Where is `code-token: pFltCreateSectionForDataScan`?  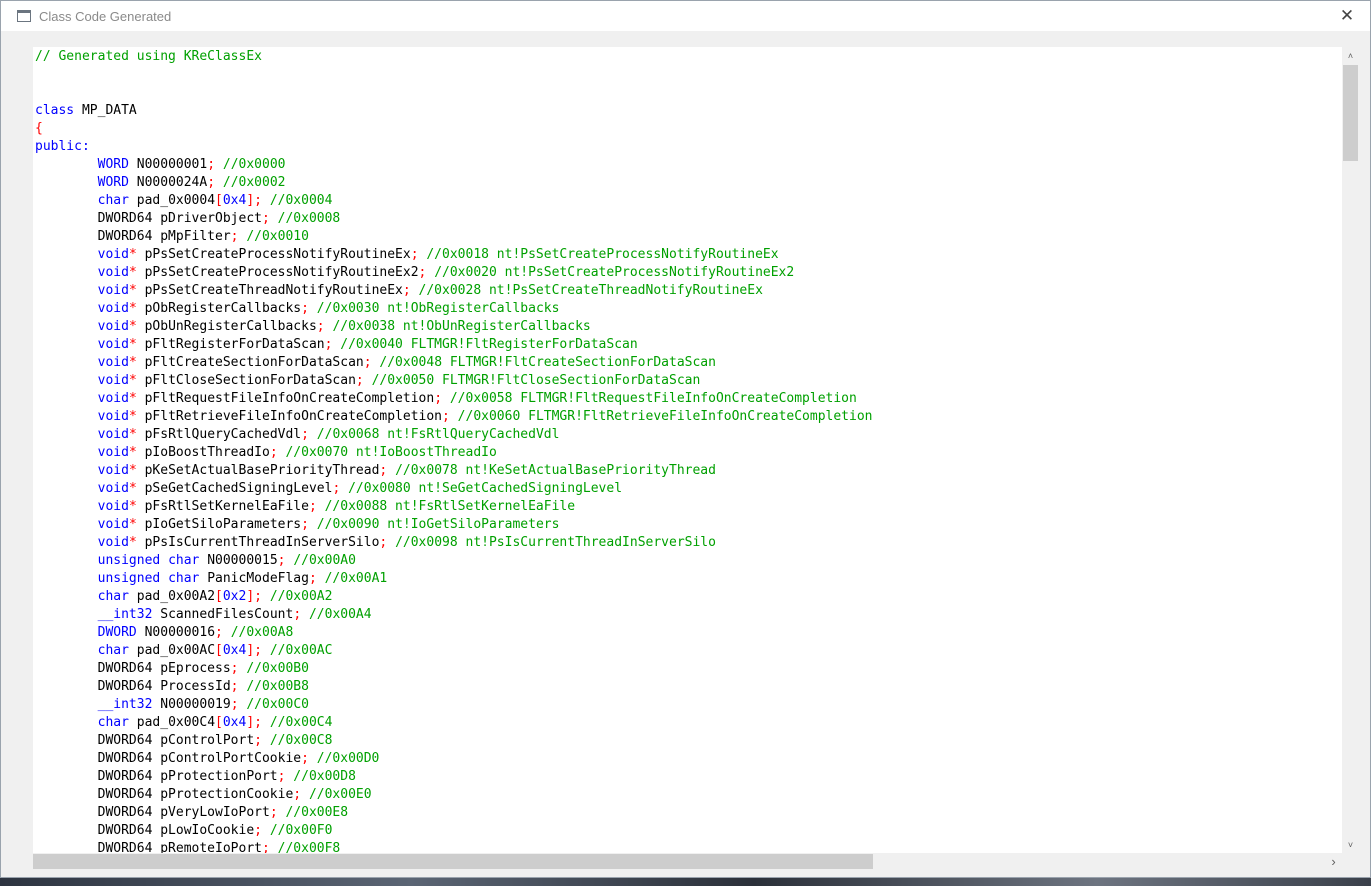 code-token: pFltCreateSectionForDataScan is located at coordinates (250, 362).